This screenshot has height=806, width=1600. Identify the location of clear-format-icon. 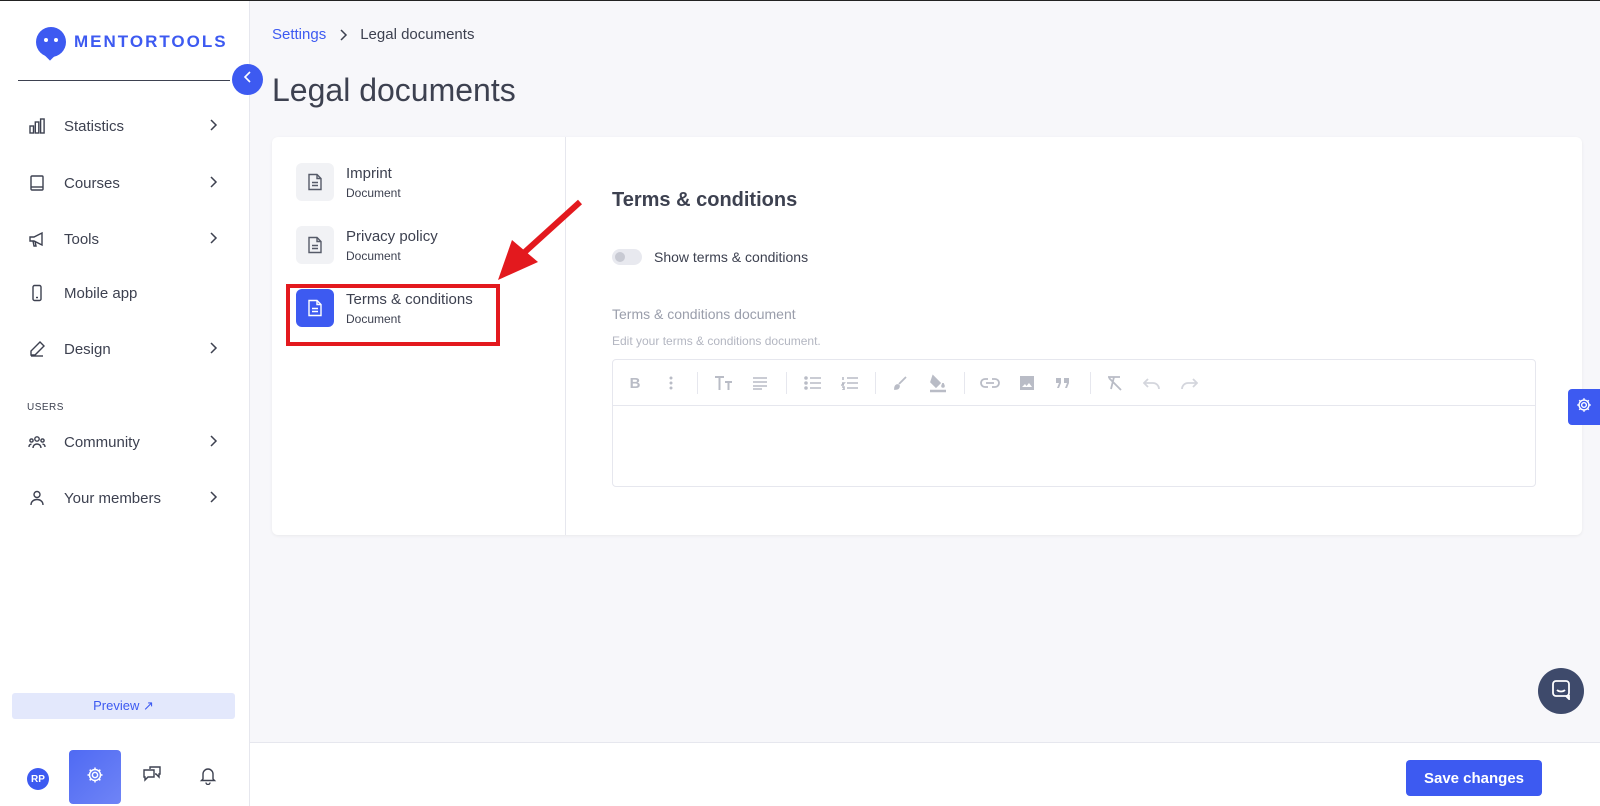
(1115, 383).